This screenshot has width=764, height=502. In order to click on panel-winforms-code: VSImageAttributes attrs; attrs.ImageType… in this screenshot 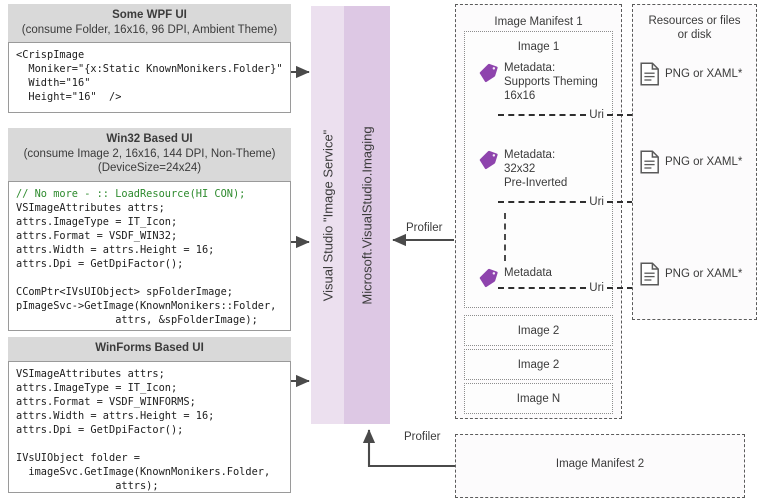, I will do `click(149, 426)`.